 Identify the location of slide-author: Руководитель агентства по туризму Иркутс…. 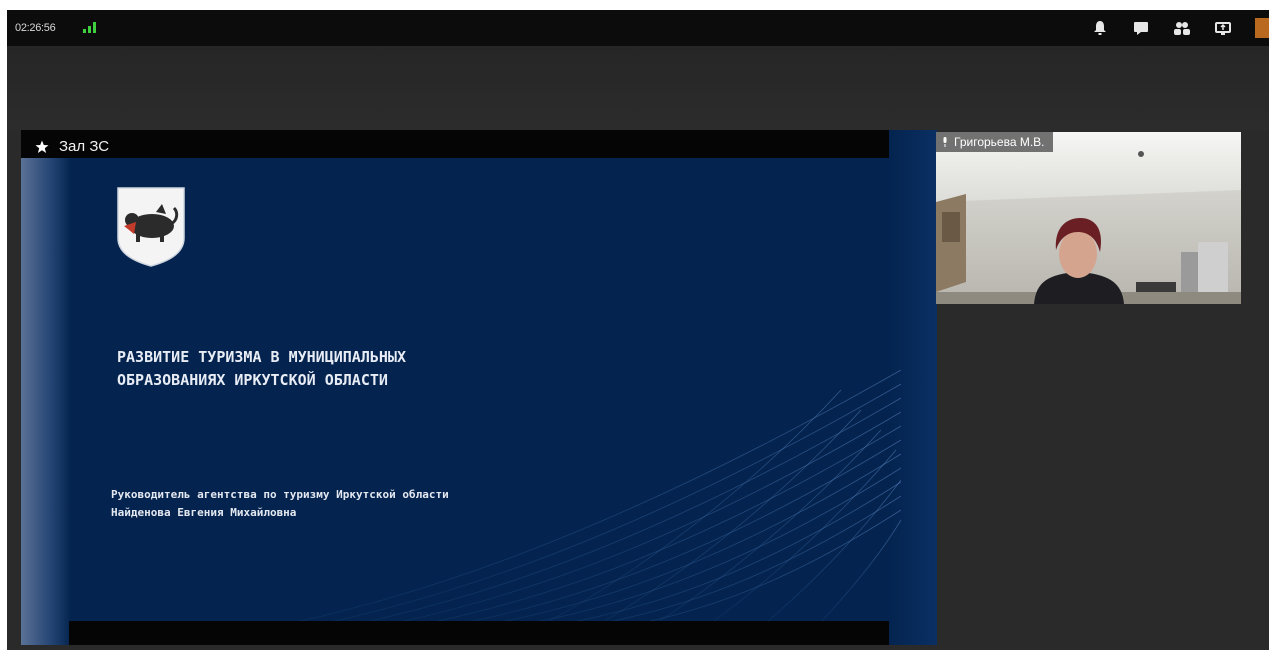
(280, 504).